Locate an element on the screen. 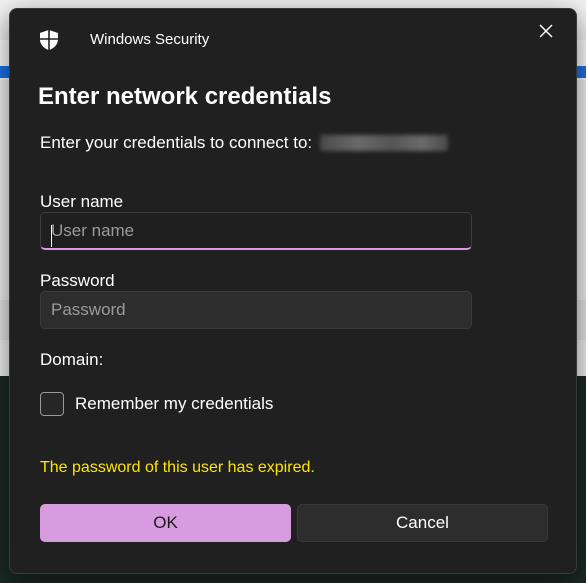  password-input is located at coordinates (256, 310).